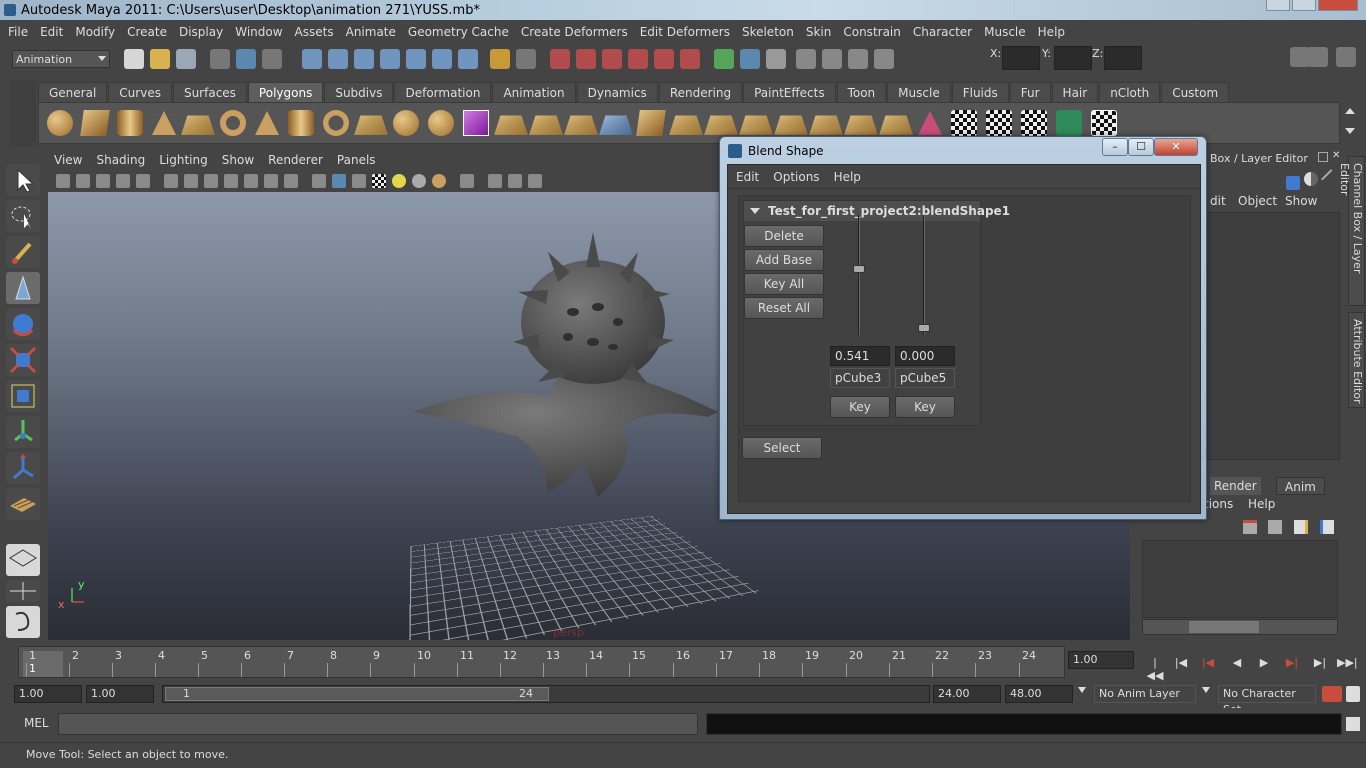 The width and height of the screenshot is (1366, 768). Describe the element at coordinates (832, 59) in the screenshot. I see `hypershade-icon` at that location.